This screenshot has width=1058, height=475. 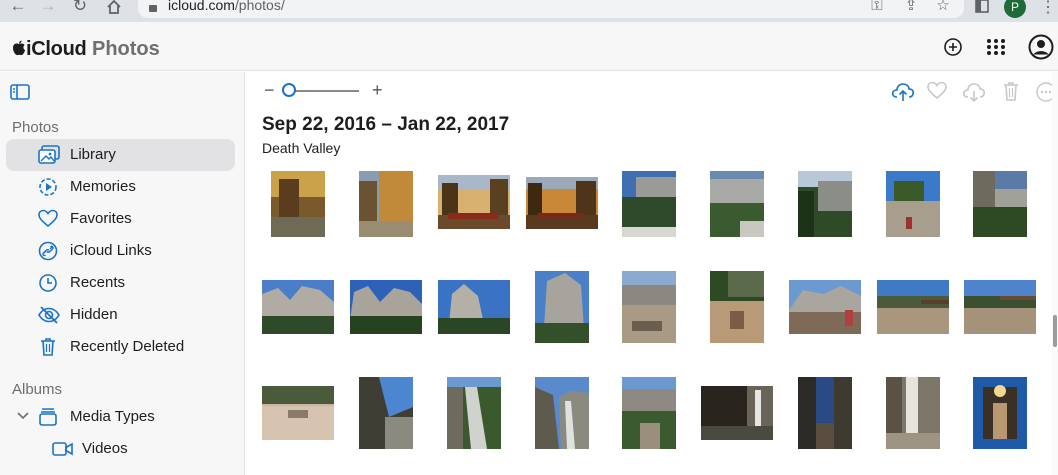 What do you see at coordinates (49, 315) in the screenshot?
I see `eye-slash-icon` at bounding box center [49, 315].